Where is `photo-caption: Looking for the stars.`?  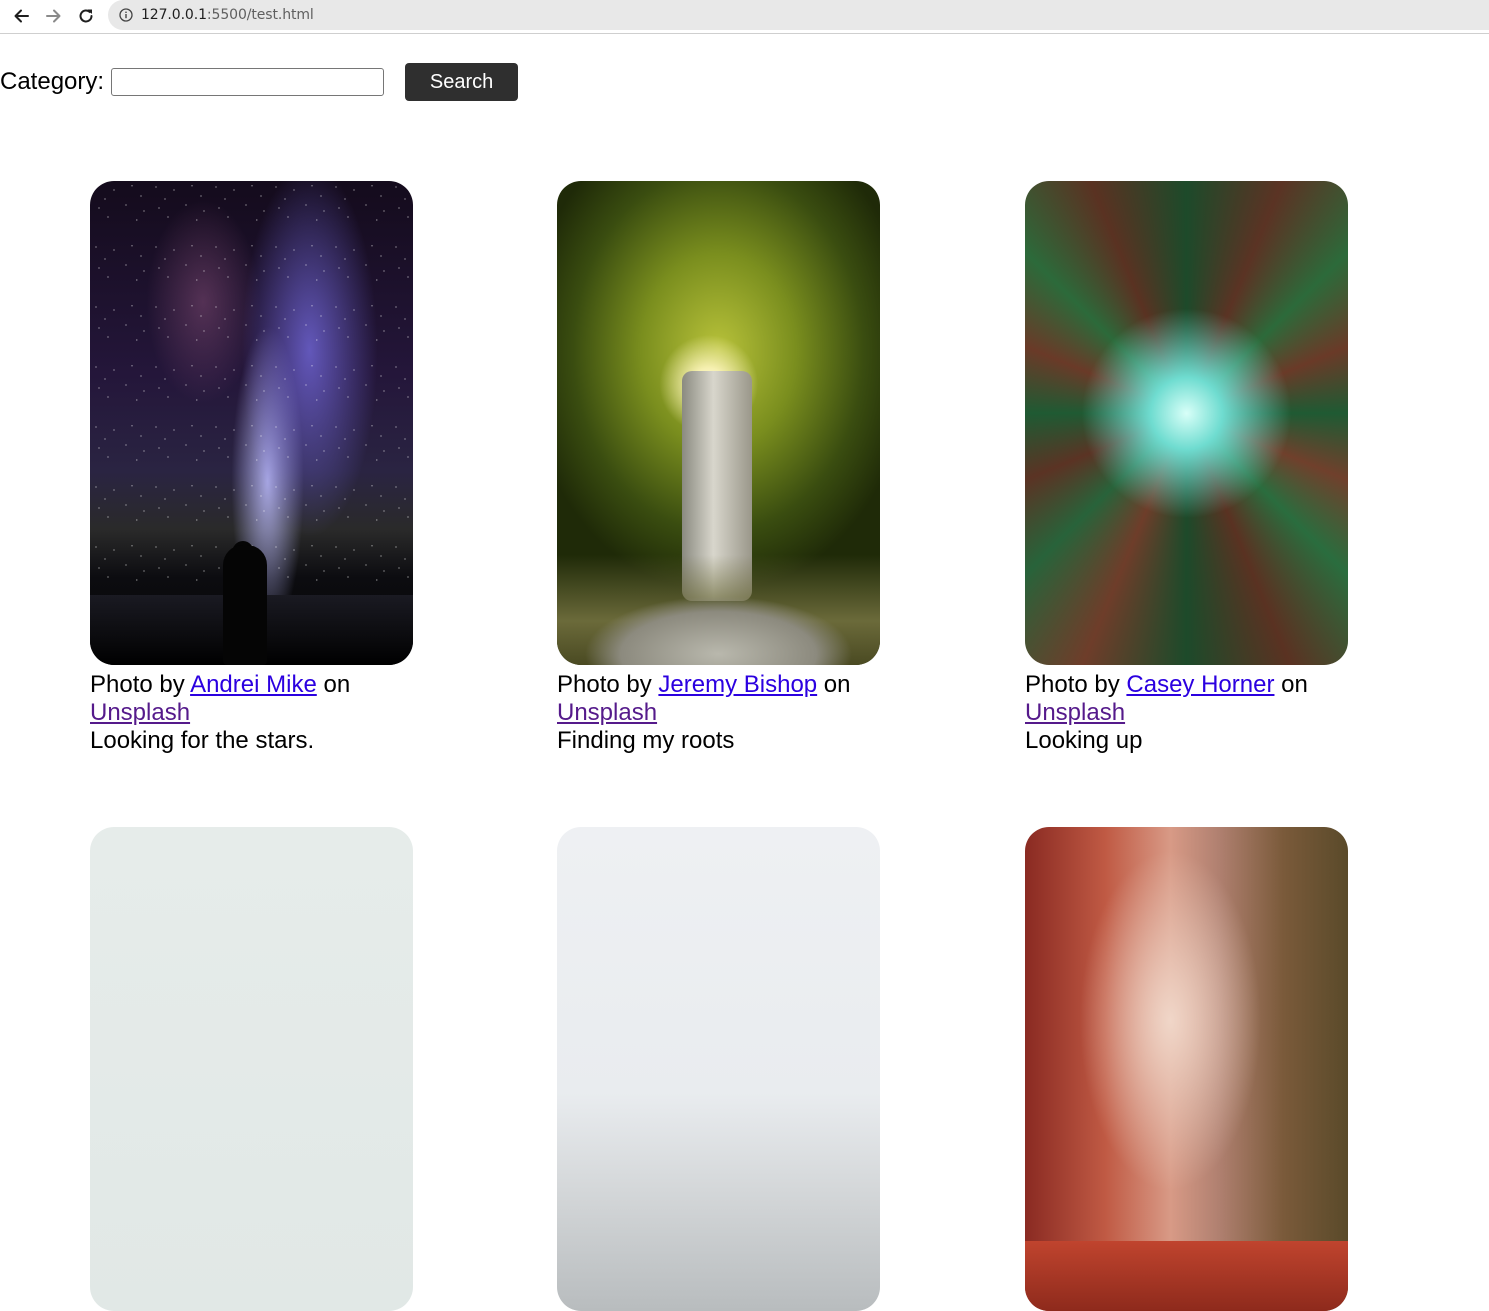
photo-caption: Looking for the stars. is located at coordinates (202, 740).